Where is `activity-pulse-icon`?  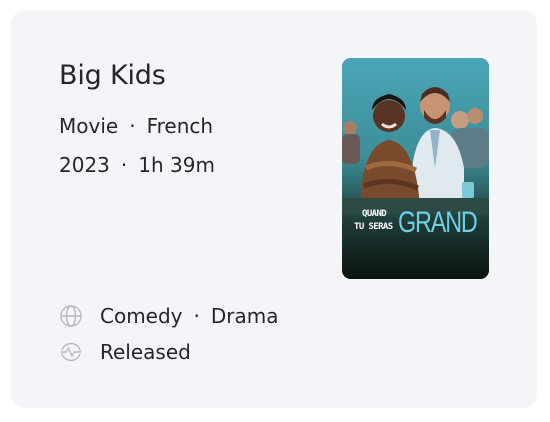 activity-pulse-icon is located at coordinates (71, 352).